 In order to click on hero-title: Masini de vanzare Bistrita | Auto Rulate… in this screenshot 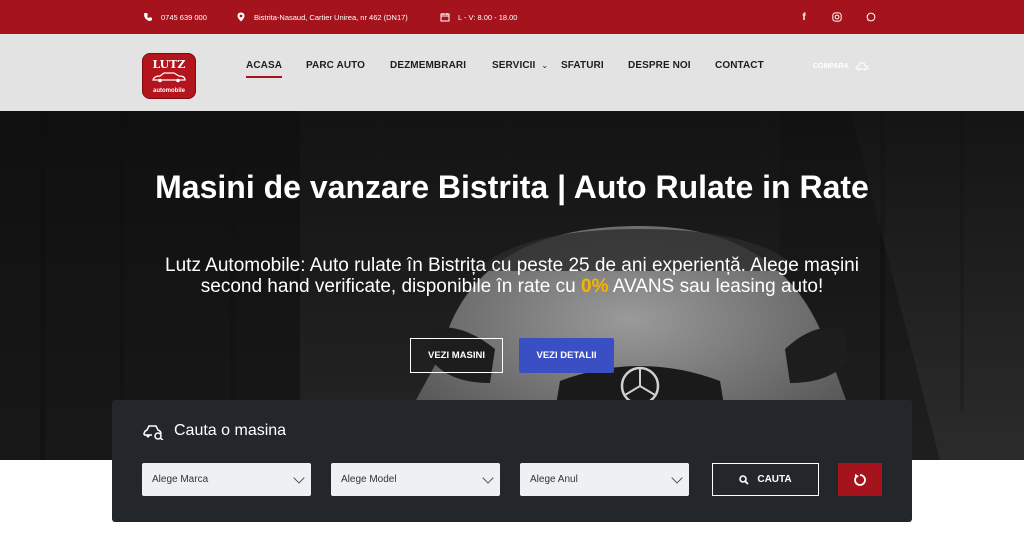, I will do `click(512, 187)`.